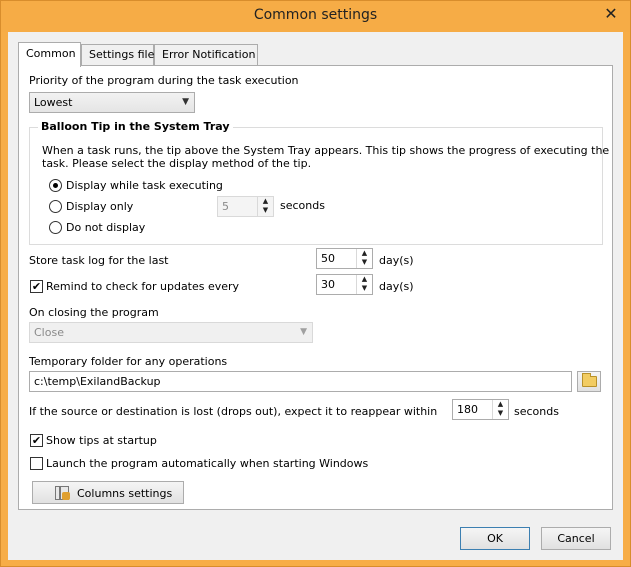 This screenshot has width=631, height=567. Describe the element at coordinates (99, 260) in the screenshot. I see `log-label: Store task log for the last` at that location.